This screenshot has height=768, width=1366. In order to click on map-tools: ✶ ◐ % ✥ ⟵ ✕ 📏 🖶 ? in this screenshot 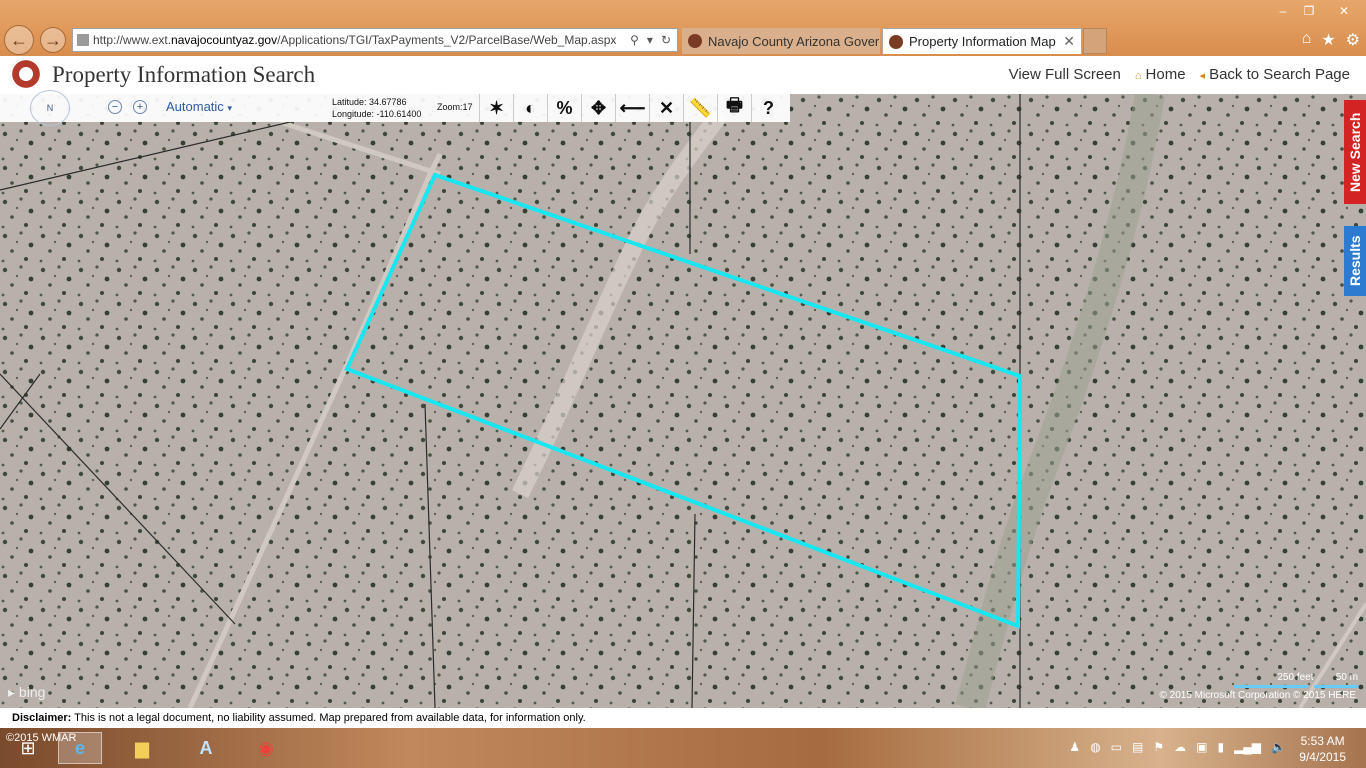, I will do `click(632, 108)`.